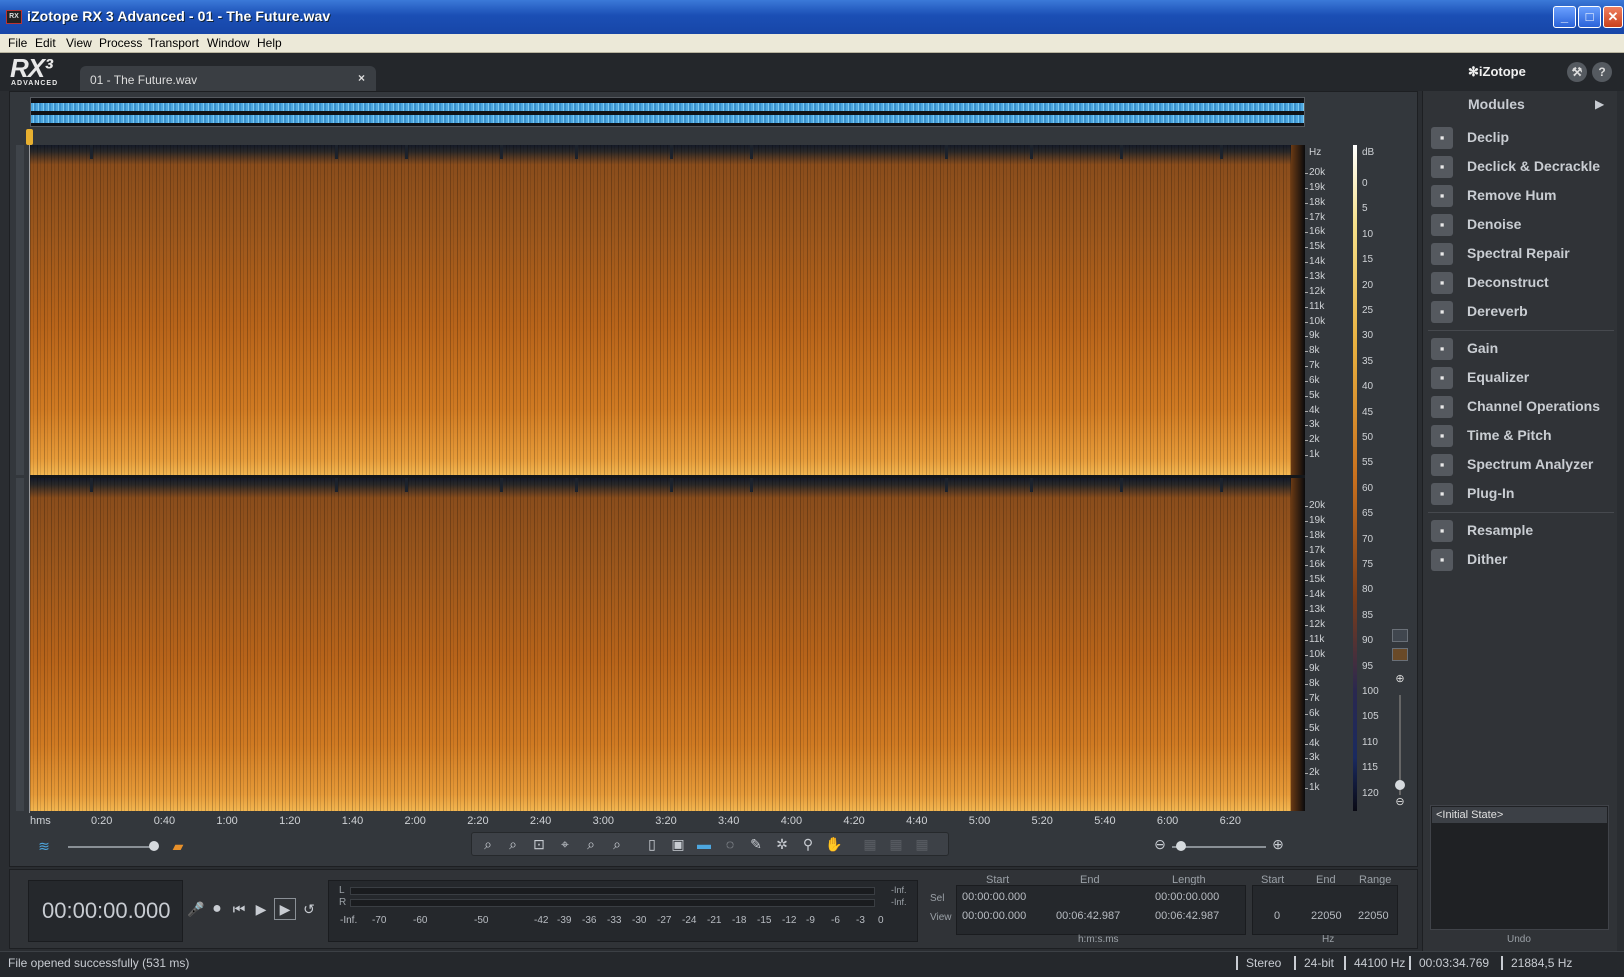 The width and height of the screenshot is (1624, 977). What do you see at coordinates (1187, 916) in the screenshot?
I see `view-length-value: 00:06:42.987` at bounding box center [1187, 916].